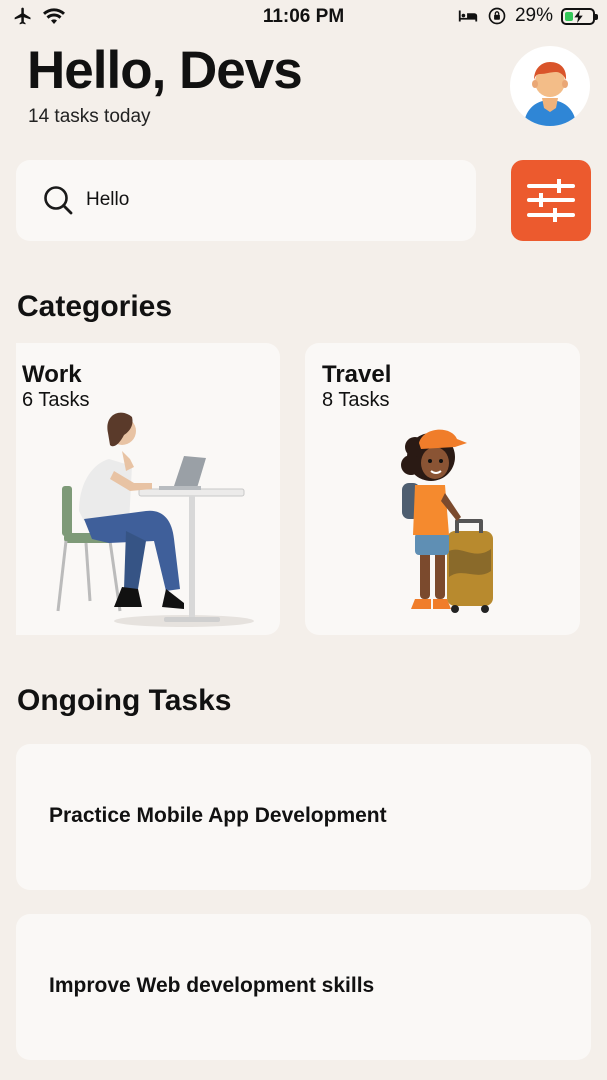 The height and width of the screenshot is (1080, 607). What do you see at coordinates (579, 16) in the screenshot?
I see `battery-charging-icon` at bounding box center [579, 16].